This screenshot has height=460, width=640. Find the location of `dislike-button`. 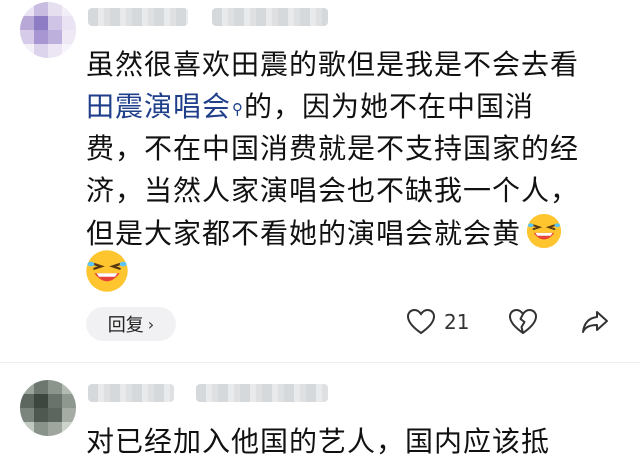

dislike-button is located at coordinates (523, 322).